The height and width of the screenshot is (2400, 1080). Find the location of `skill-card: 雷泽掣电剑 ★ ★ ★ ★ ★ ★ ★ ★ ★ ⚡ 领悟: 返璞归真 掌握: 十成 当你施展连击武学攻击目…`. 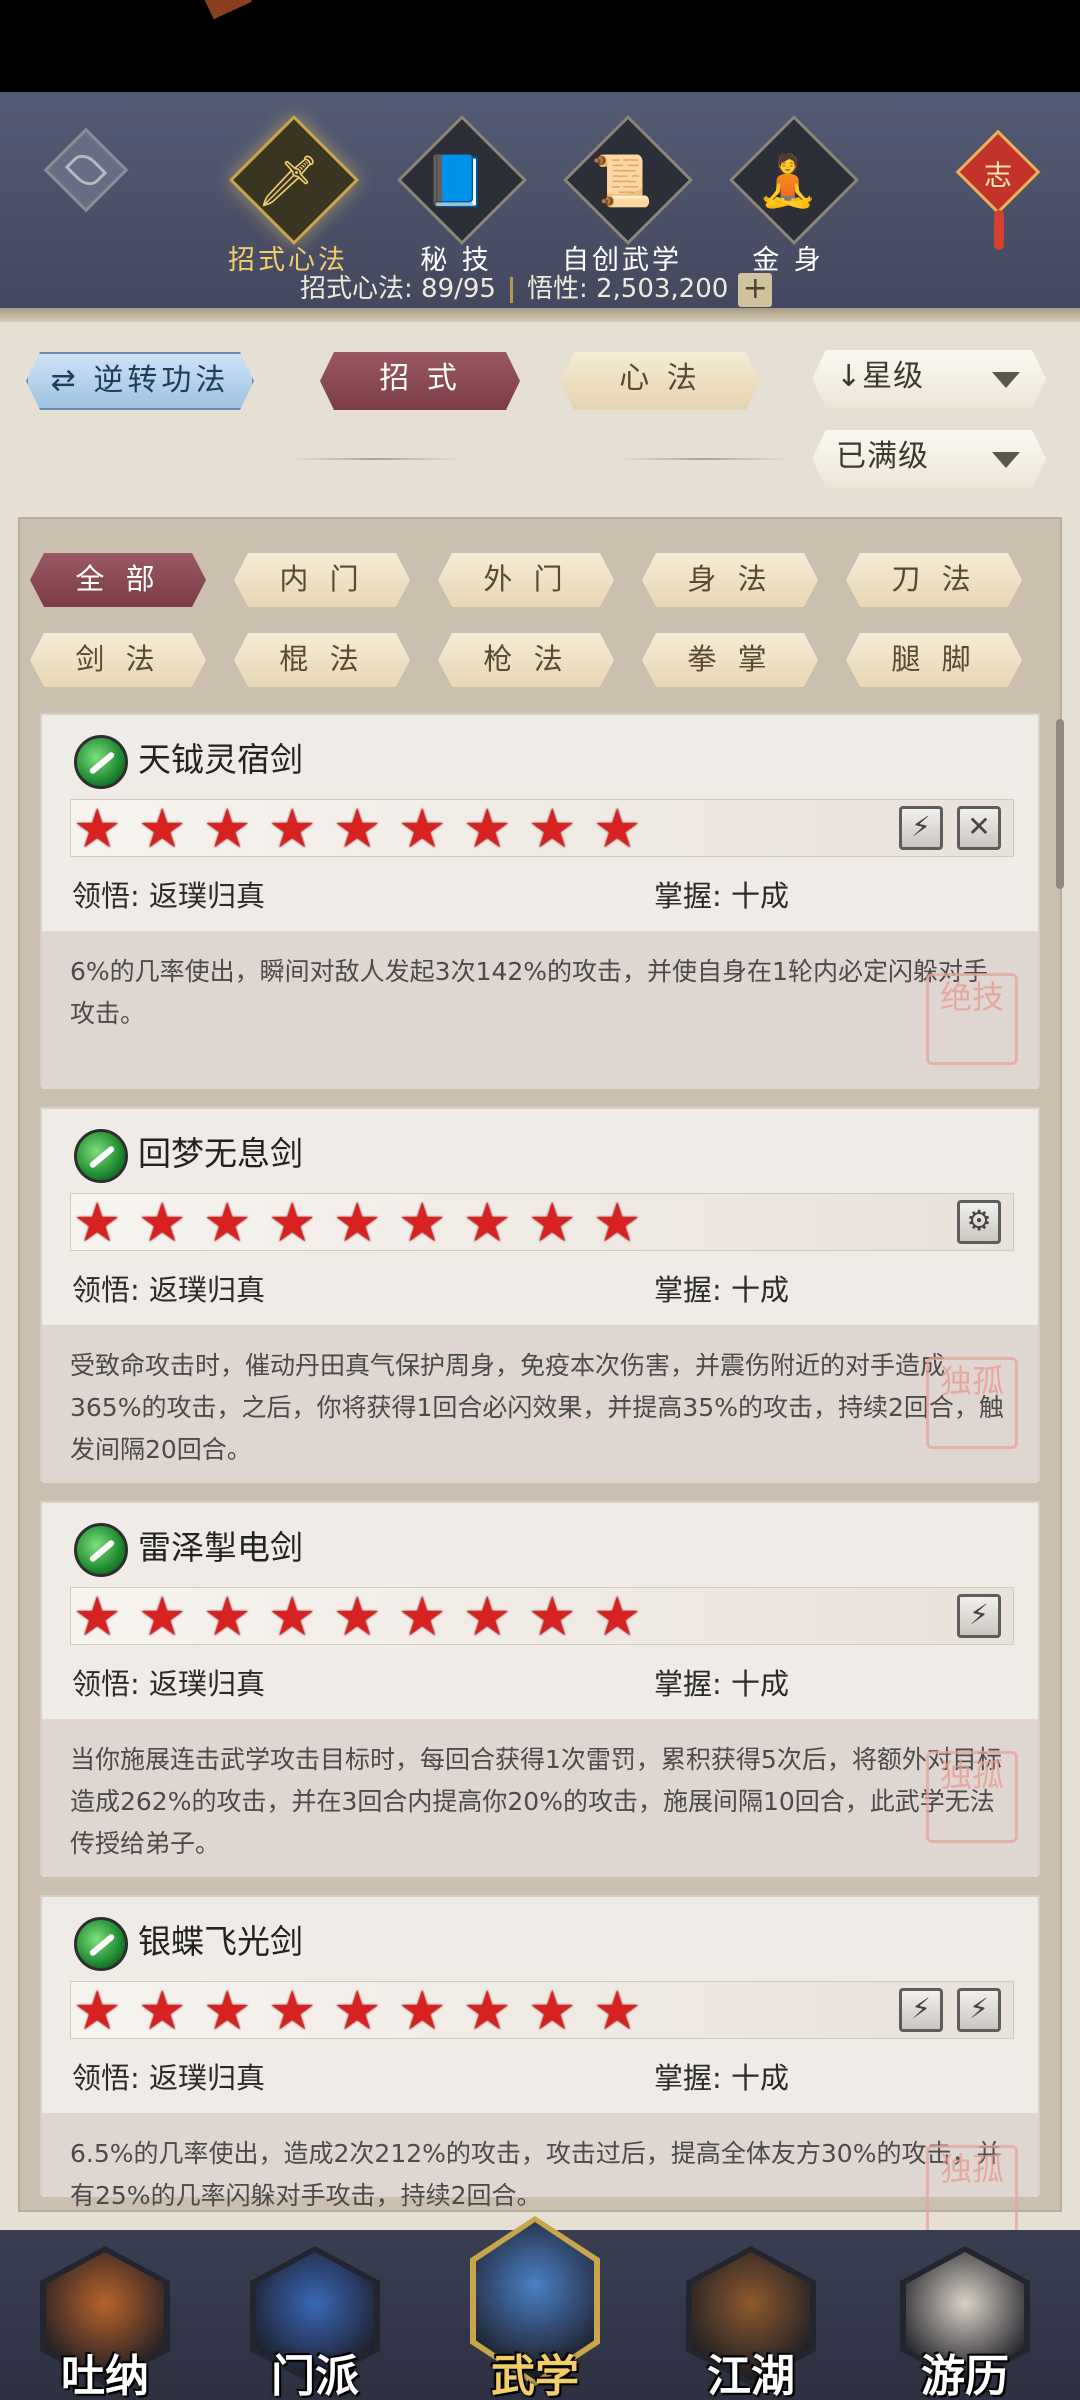

skill-card: 雷泽掣电剑 ★ ★ ★ ★ ★ ★ ★ ★ ★ ⚡ 领悟: 返璞归真 掌握: 十成 当你施展连击武学攻击目… is located at coordinates (540, 1689).